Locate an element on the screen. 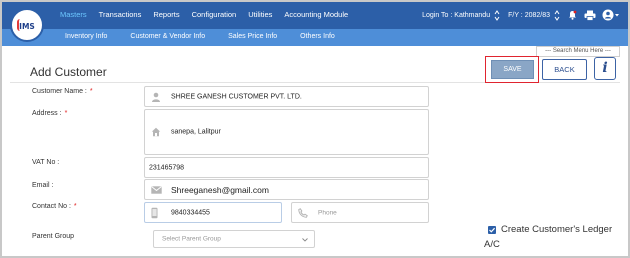 The width and height of the screenshot is (630, 258). printer-icon is located at coordinates (590, 15).